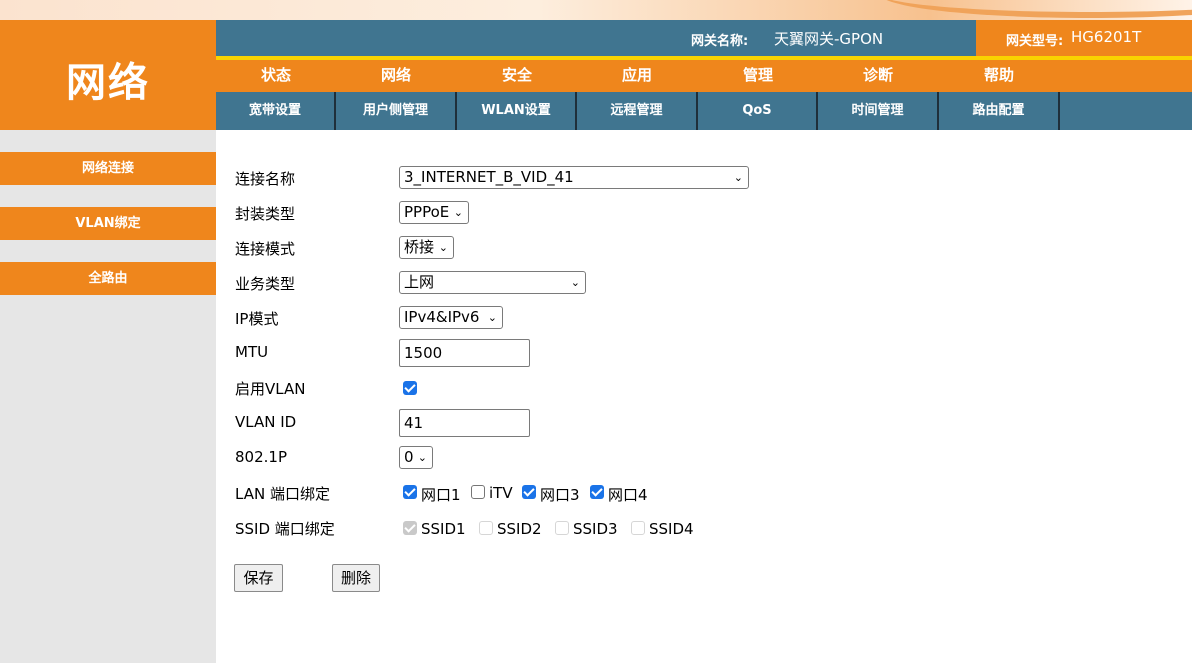  What do you see at coordinates (758, 76) in the screenshot?
I see `nav-management: 管理` at bounding box center [758, 76].